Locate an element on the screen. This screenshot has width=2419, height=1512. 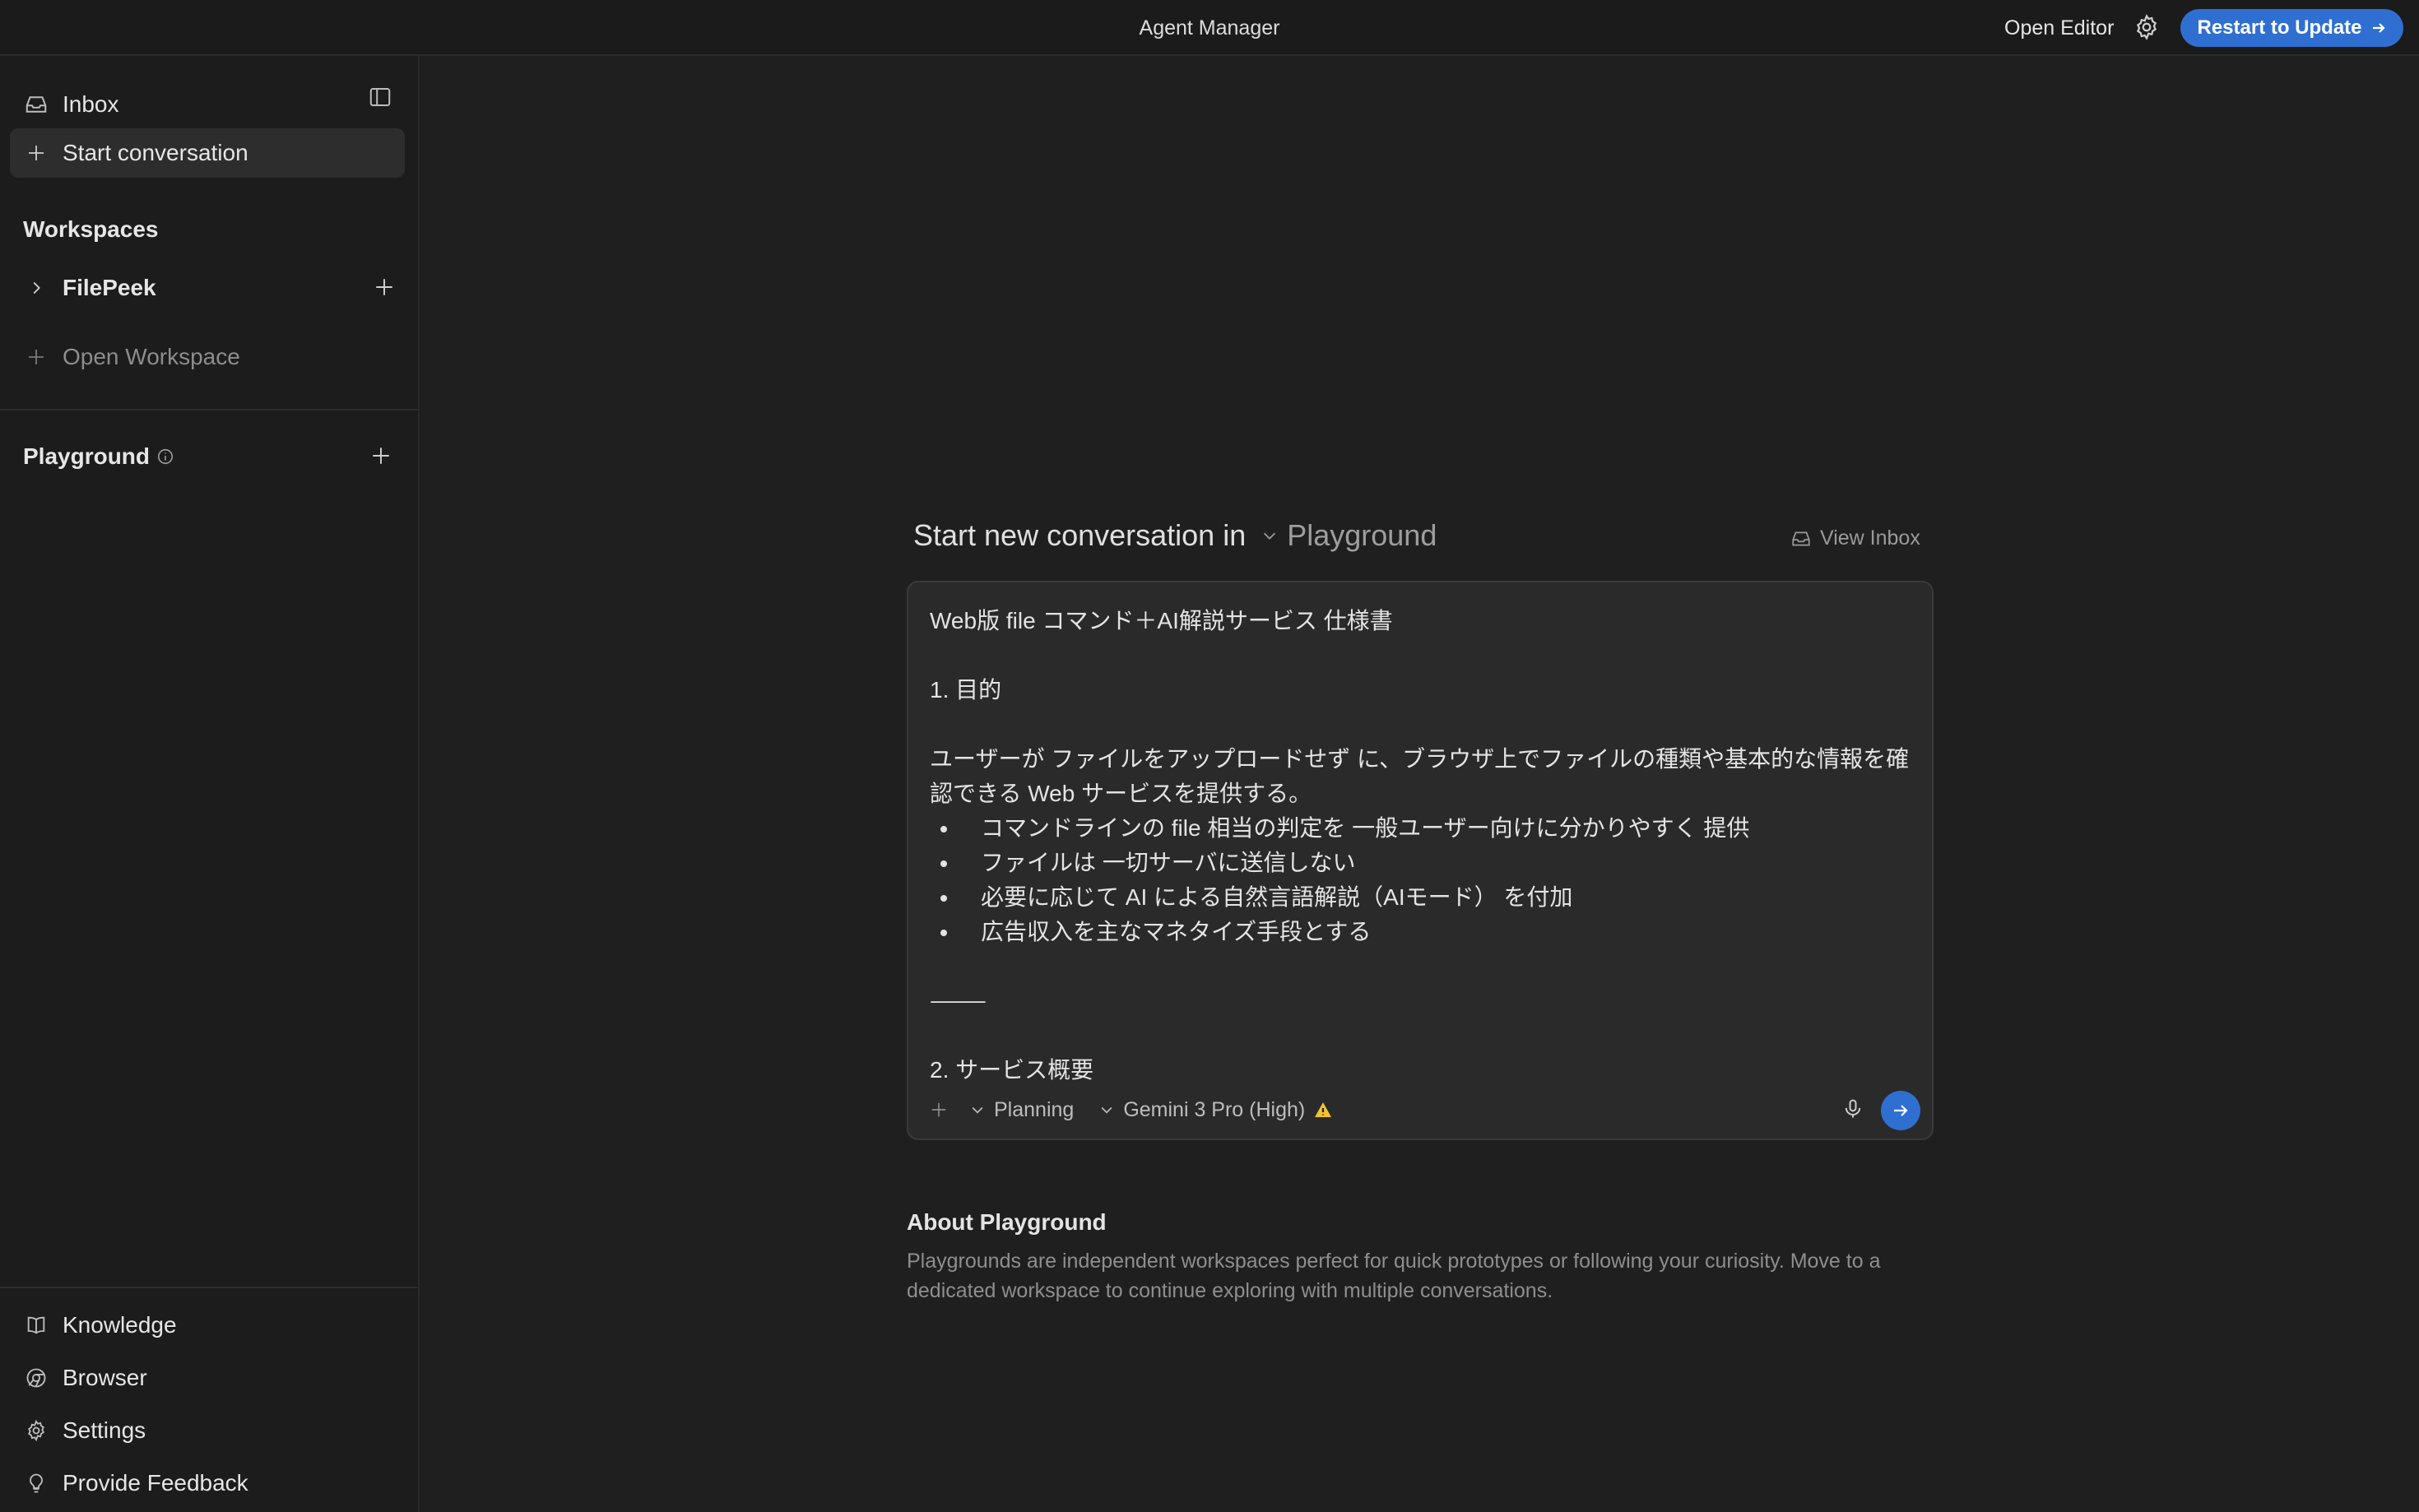
workspace-selector-label: Playground is located at coordinates (1362, 535).